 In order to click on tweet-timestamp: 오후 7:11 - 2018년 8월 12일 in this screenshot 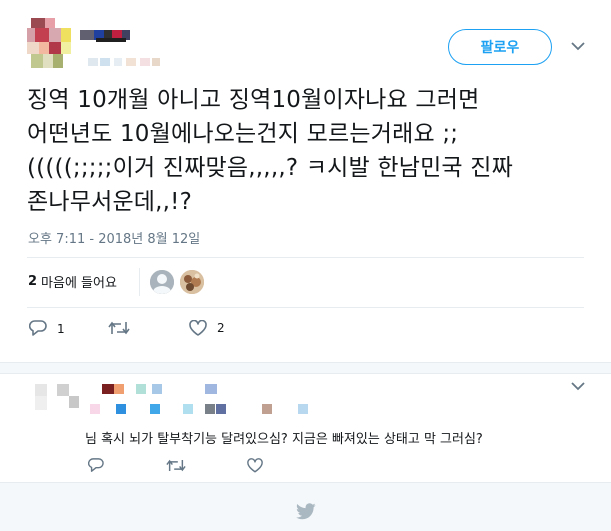, I will do `click(114, 237)`.